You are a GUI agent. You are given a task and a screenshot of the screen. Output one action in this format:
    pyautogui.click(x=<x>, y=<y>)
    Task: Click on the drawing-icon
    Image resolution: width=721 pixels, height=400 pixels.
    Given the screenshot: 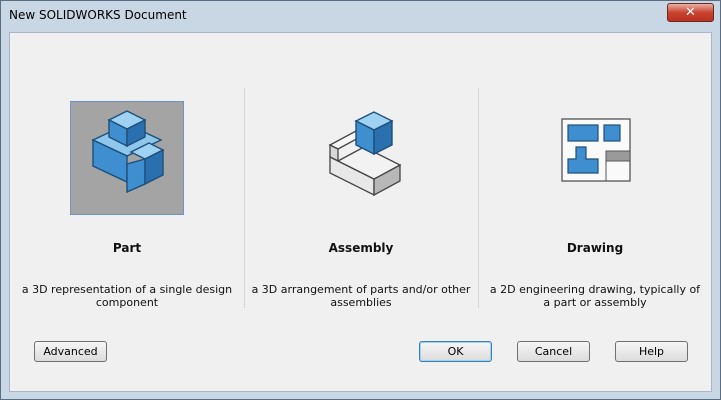 What is the action you would take?
    pyautogui.click(x=596, y=150)
    